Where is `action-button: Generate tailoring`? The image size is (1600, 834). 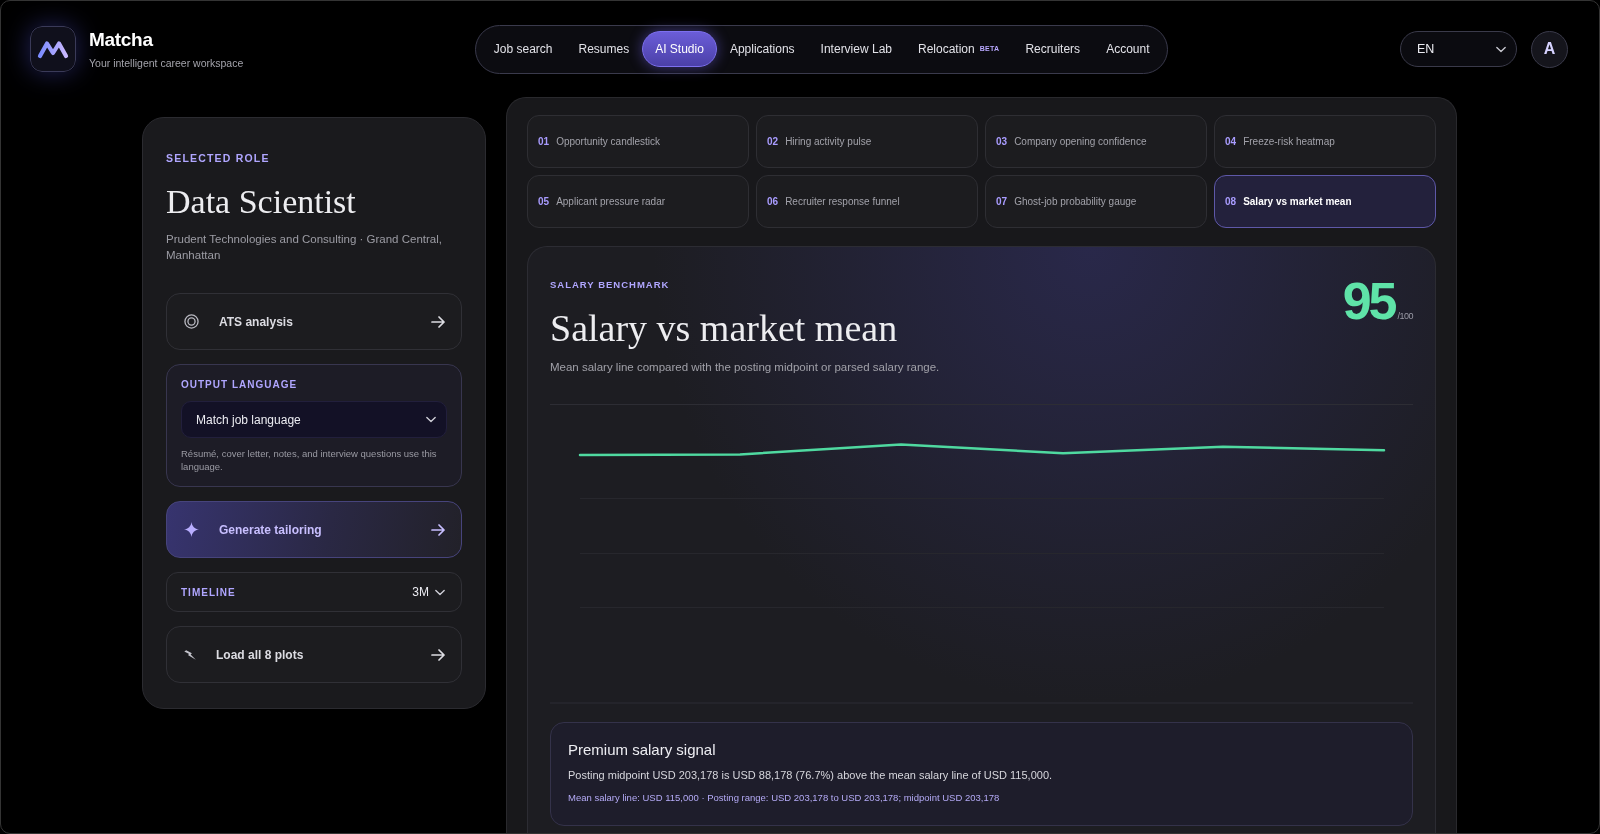 action-button: Generate tailoring is located at coordinates (314, 529).